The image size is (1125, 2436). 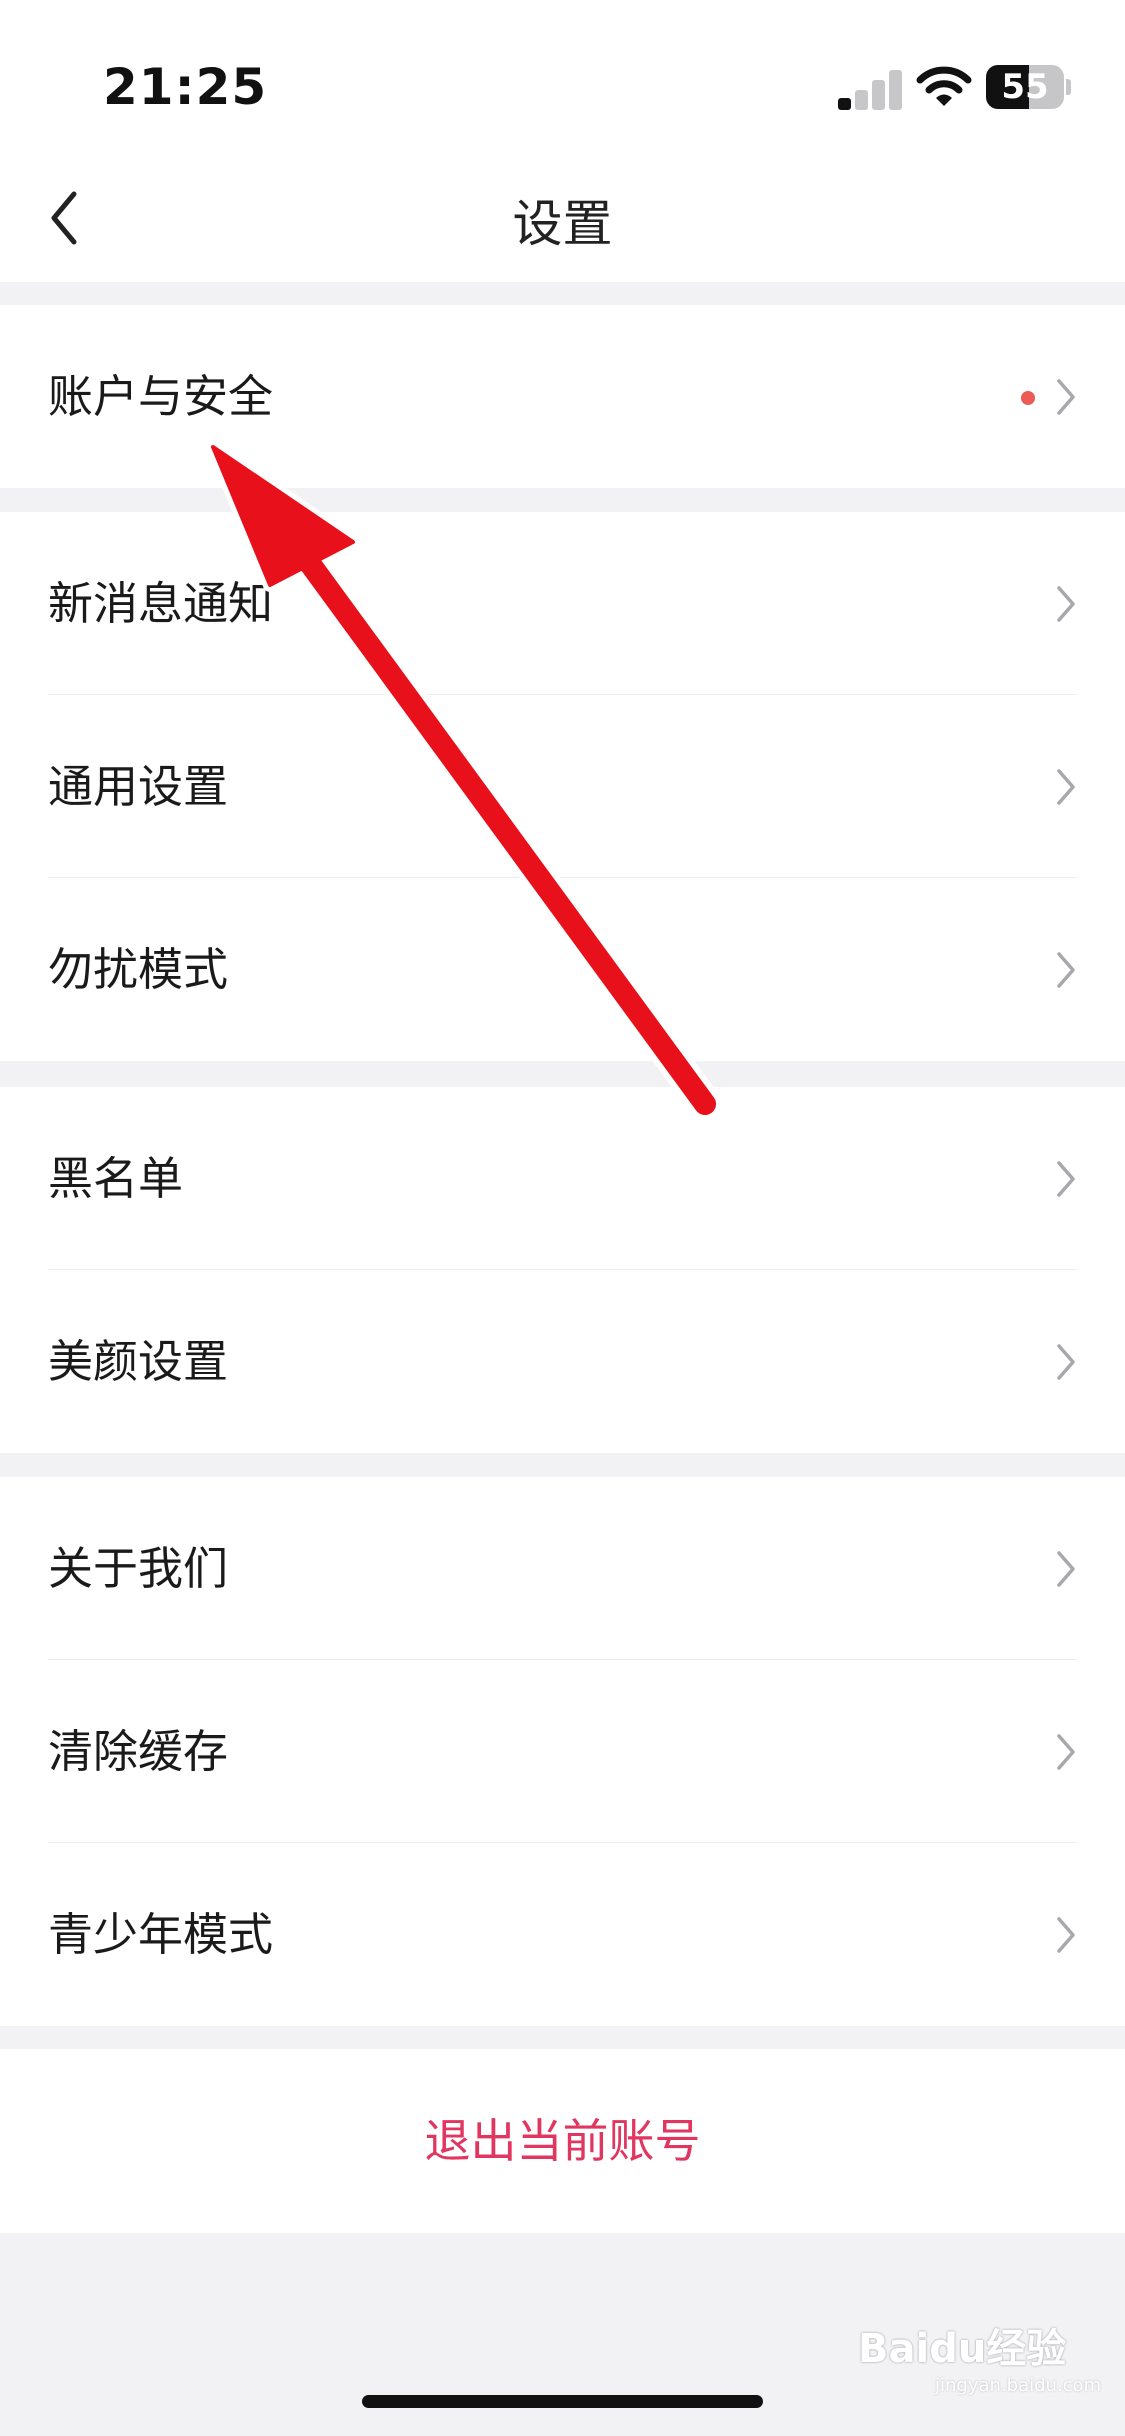 What do you see at coordinates (138, 786) in the screenshot?
I see `settings-item-label: 通用设置` at bounding box center [138, 786].